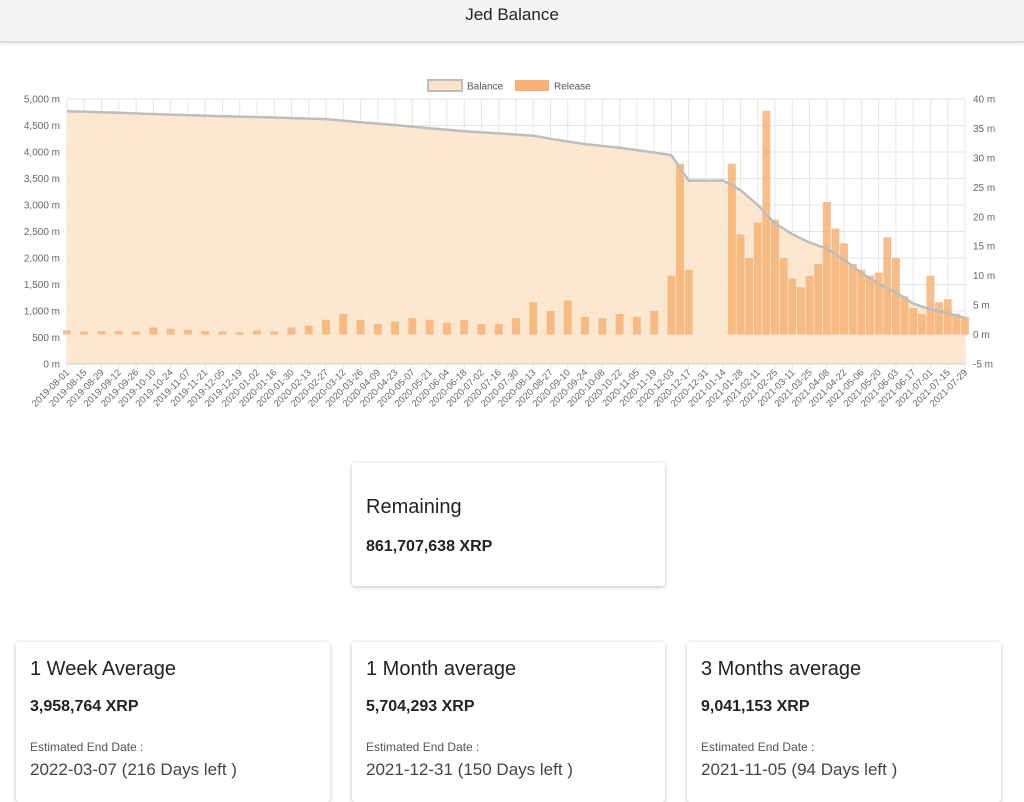 The height and width of the screenshot is (802, 1024). What do you see at coordinates (429, 546) in the screenshot?
I see `remaining-value: 861,707,638 XRP` at bounding box center [429, 546].